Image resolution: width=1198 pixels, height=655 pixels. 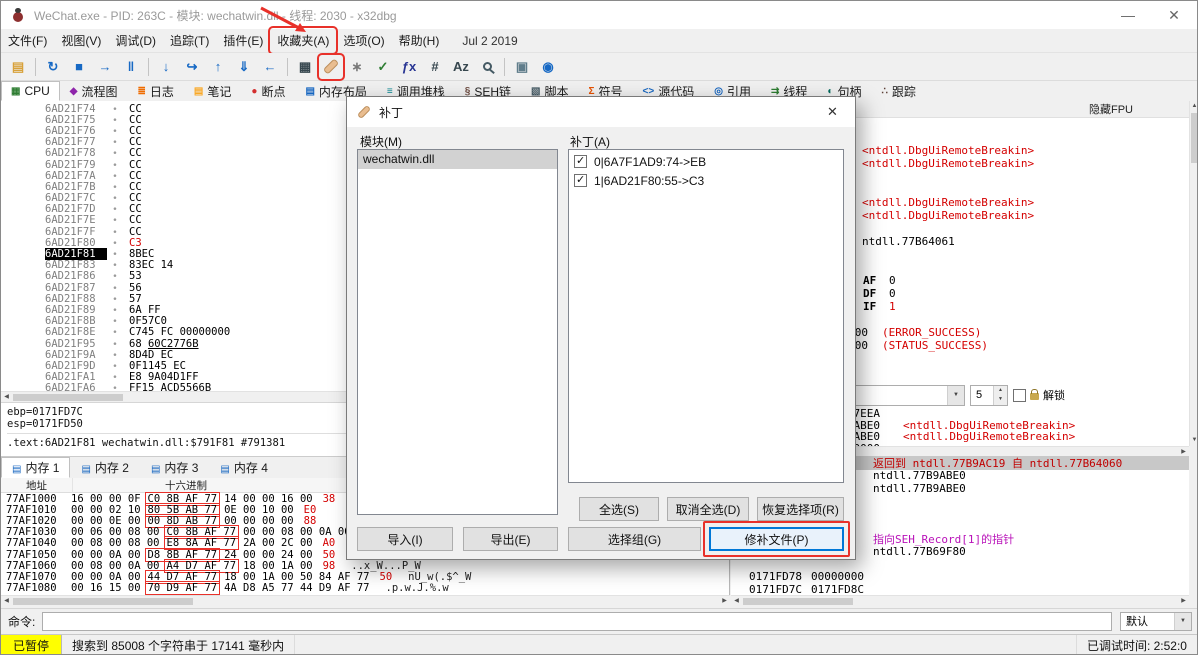 I want to click on script-icon: ▦, so click(x=305, y=67).